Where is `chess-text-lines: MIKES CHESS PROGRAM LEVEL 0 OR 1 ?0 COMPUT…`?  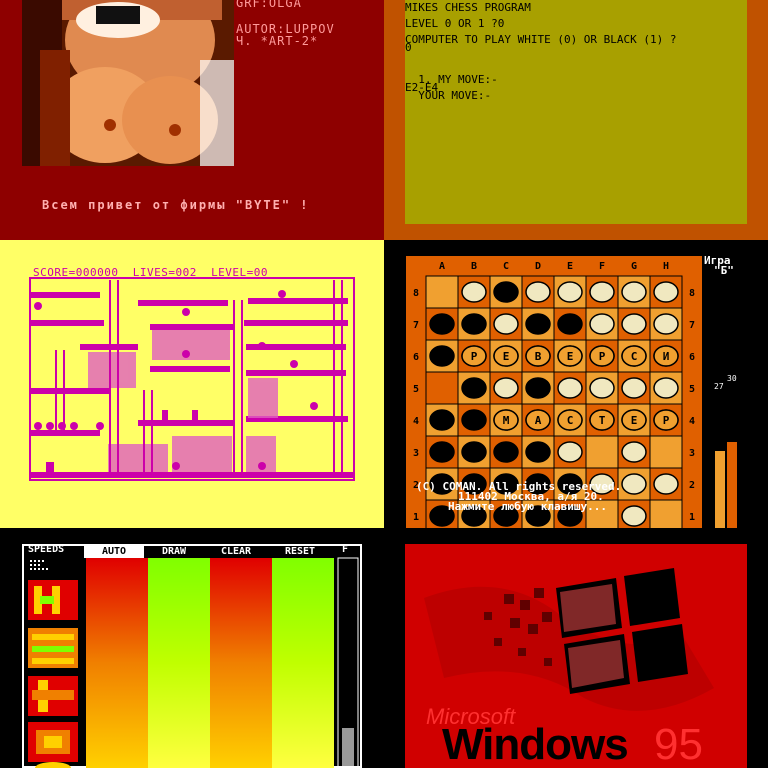 chess-text-lines: MIKES CHESS PROGRAM LEVEL 0 OR 1 ?0 COMPUT… is located at coordinates (541, 51).